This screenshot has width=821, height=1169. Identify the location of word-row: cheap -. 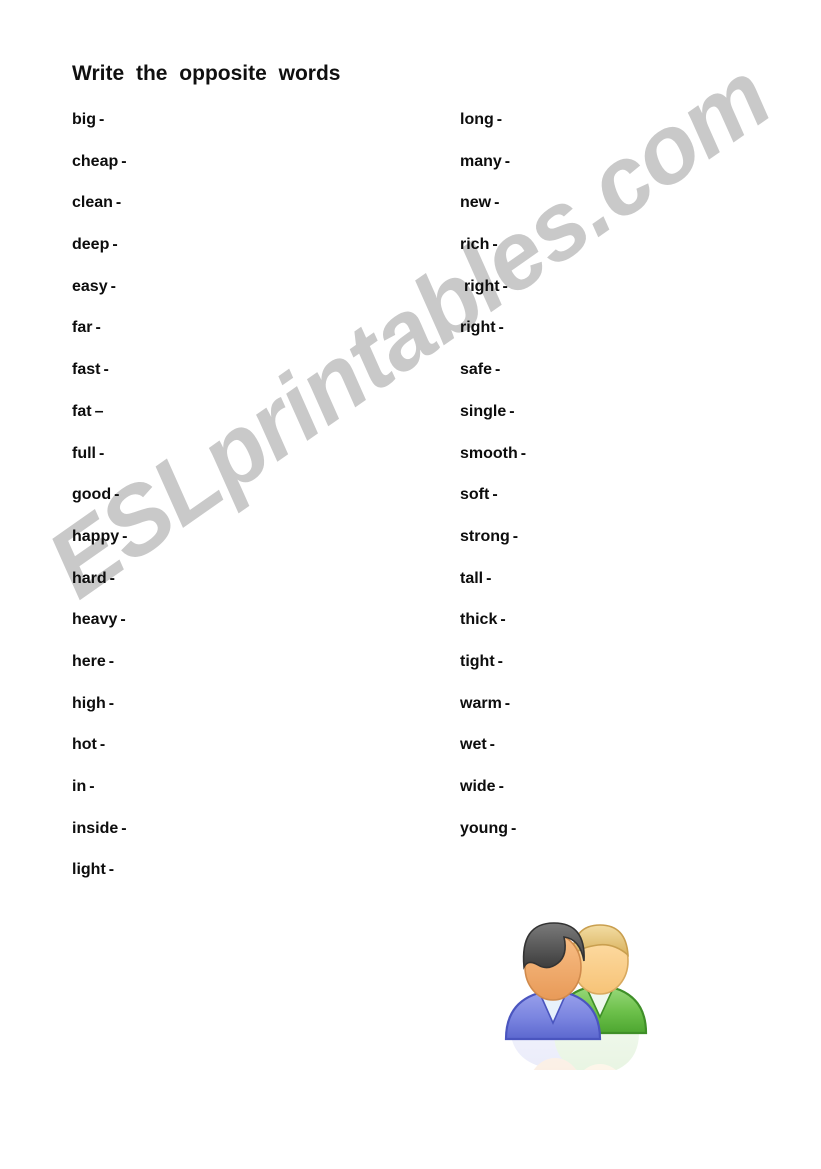
(99, 173).